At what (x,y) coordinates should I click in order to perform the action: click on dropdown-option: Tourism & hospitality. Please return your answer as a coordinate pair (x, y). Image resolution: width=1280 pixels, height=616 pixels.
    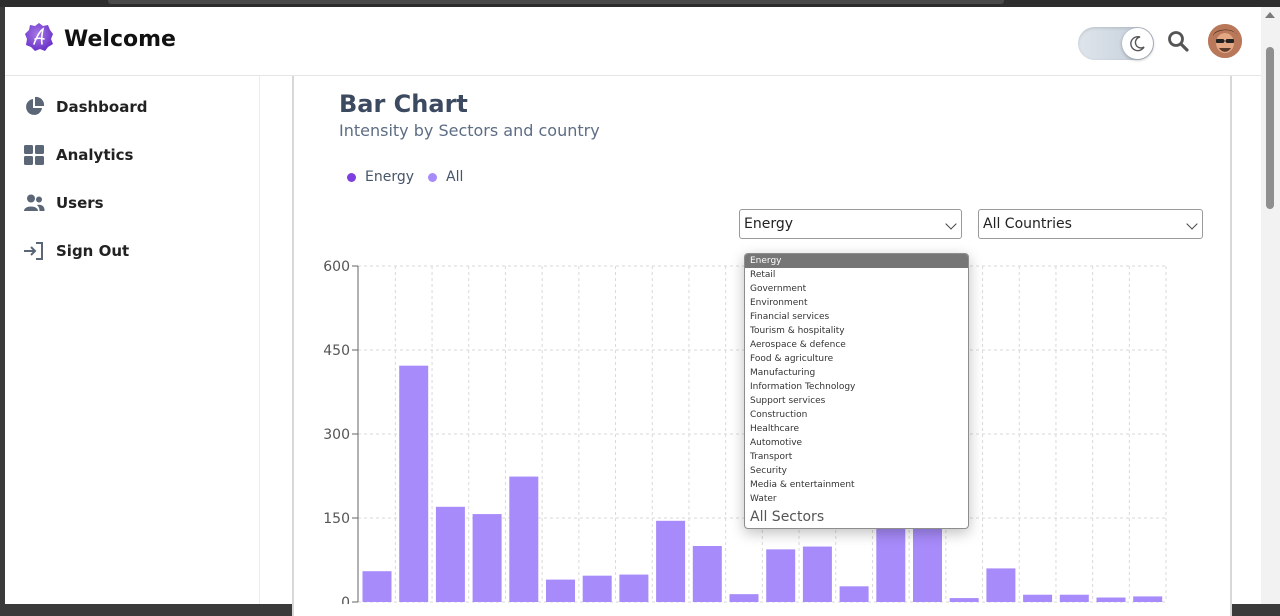
    Looking at the image, I should click on (856, 331).